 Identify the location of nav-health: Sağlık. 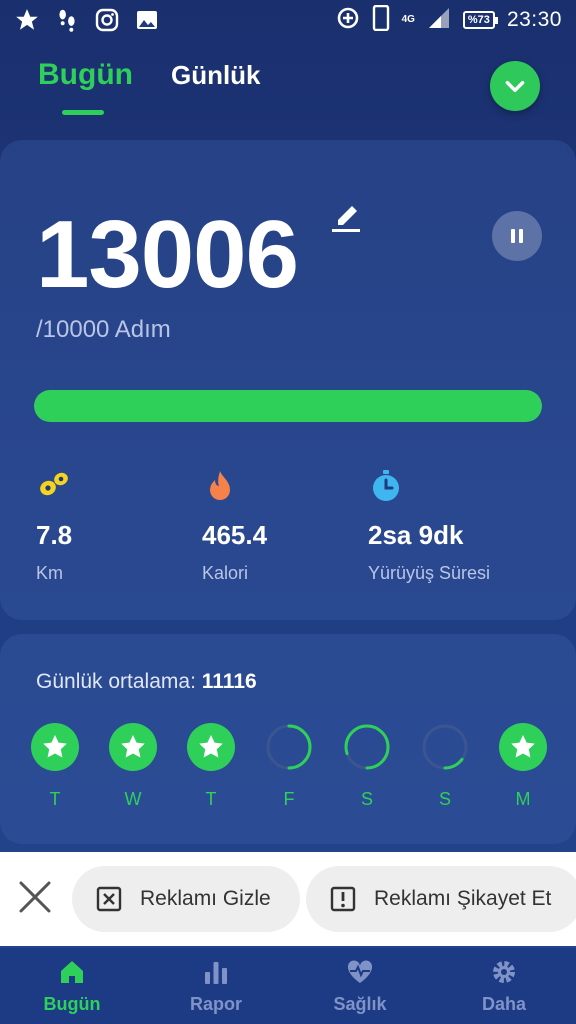
(360, 986).